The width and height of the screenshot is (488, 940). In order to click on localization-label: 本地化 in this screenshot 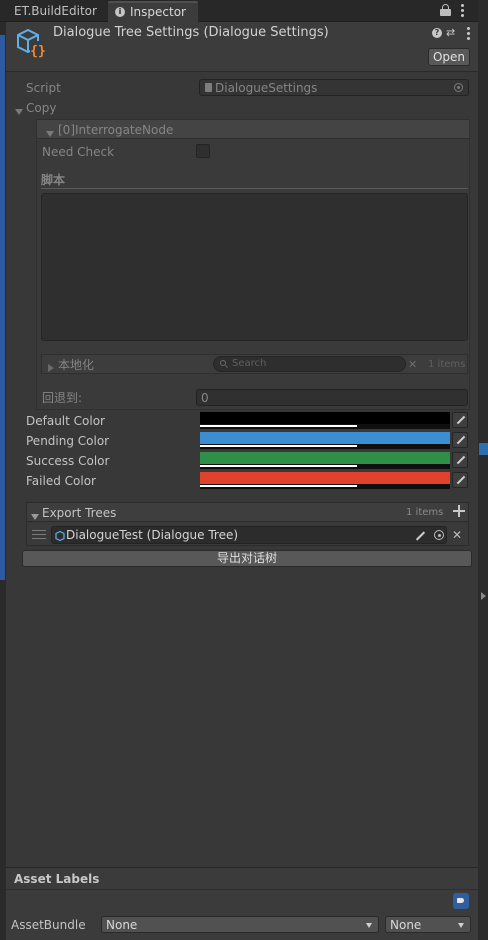, I will do `click(76, 365)`.